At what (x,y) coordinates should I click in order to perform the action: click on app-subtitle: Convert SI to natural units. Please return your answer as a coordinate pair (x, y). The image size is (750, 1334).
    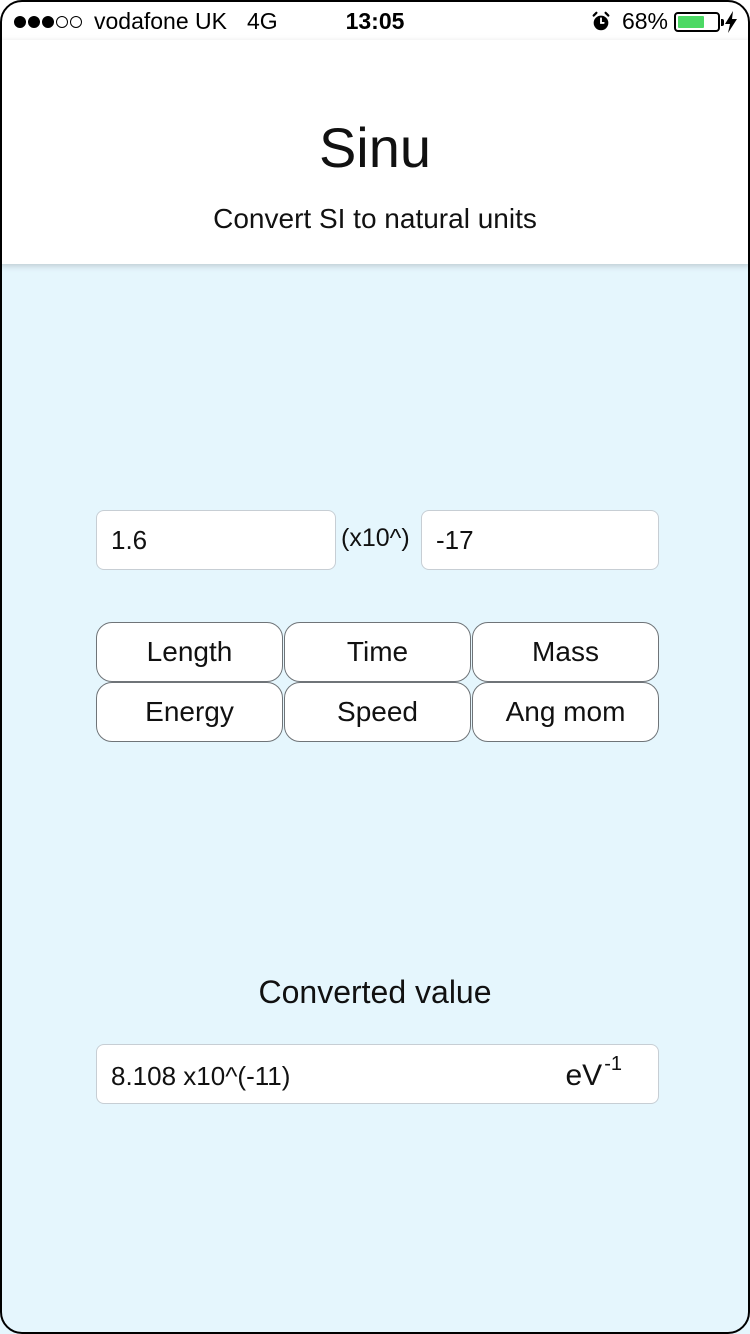
    Looking at the image, I should click on (375, 218).